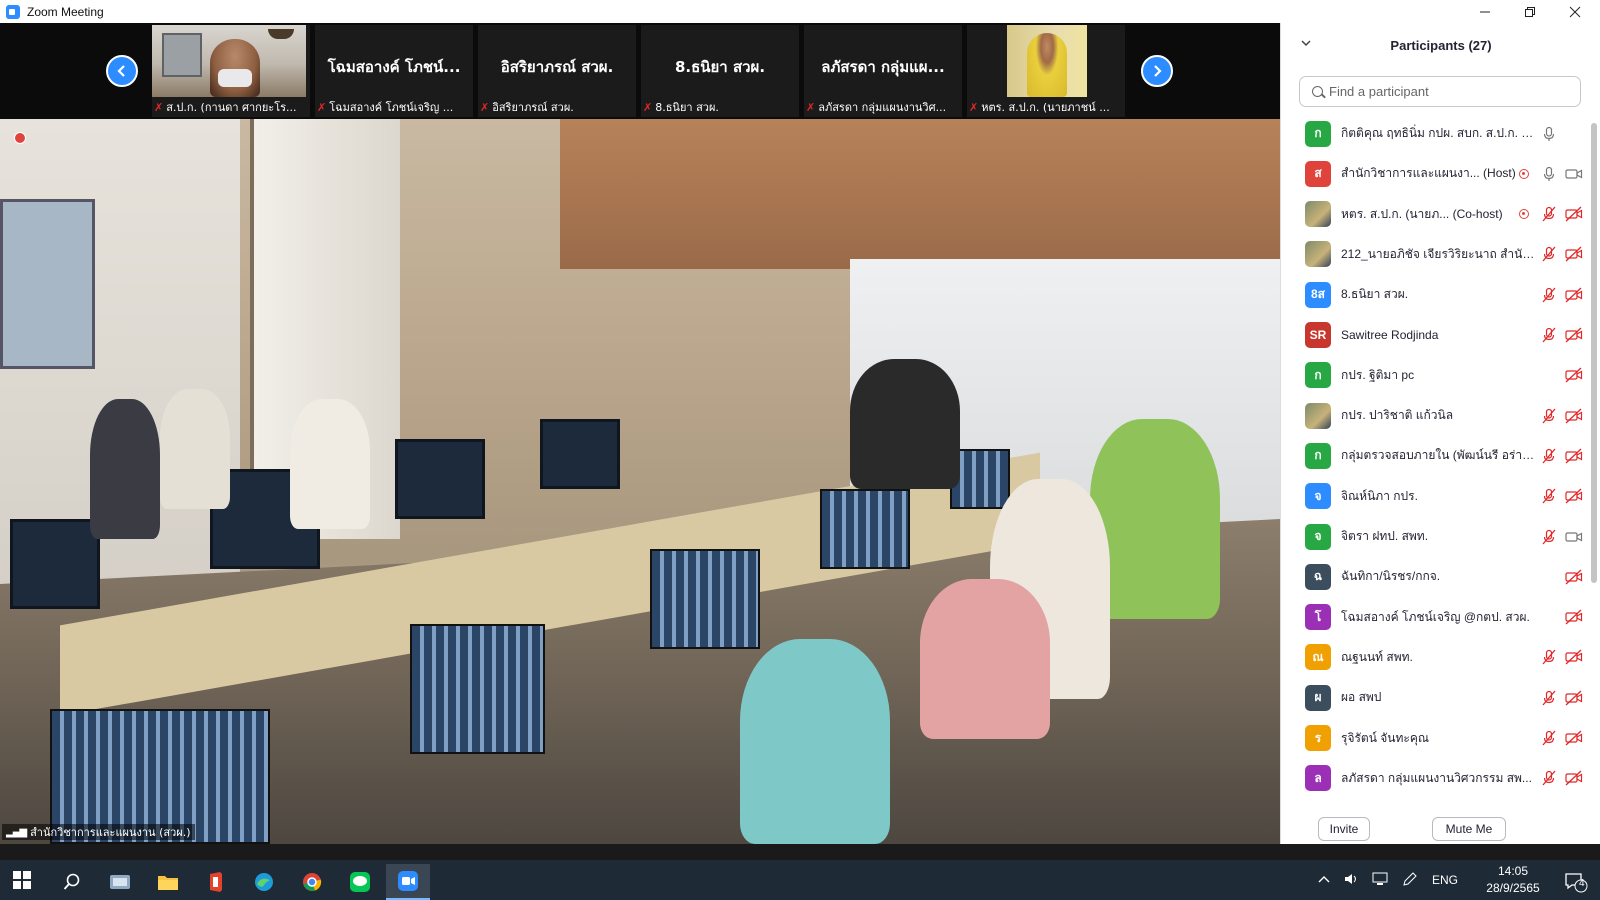 The width and height of the screenshot is (1600, 900). I want to click on invite-button: Invite, so click(1344, 829).